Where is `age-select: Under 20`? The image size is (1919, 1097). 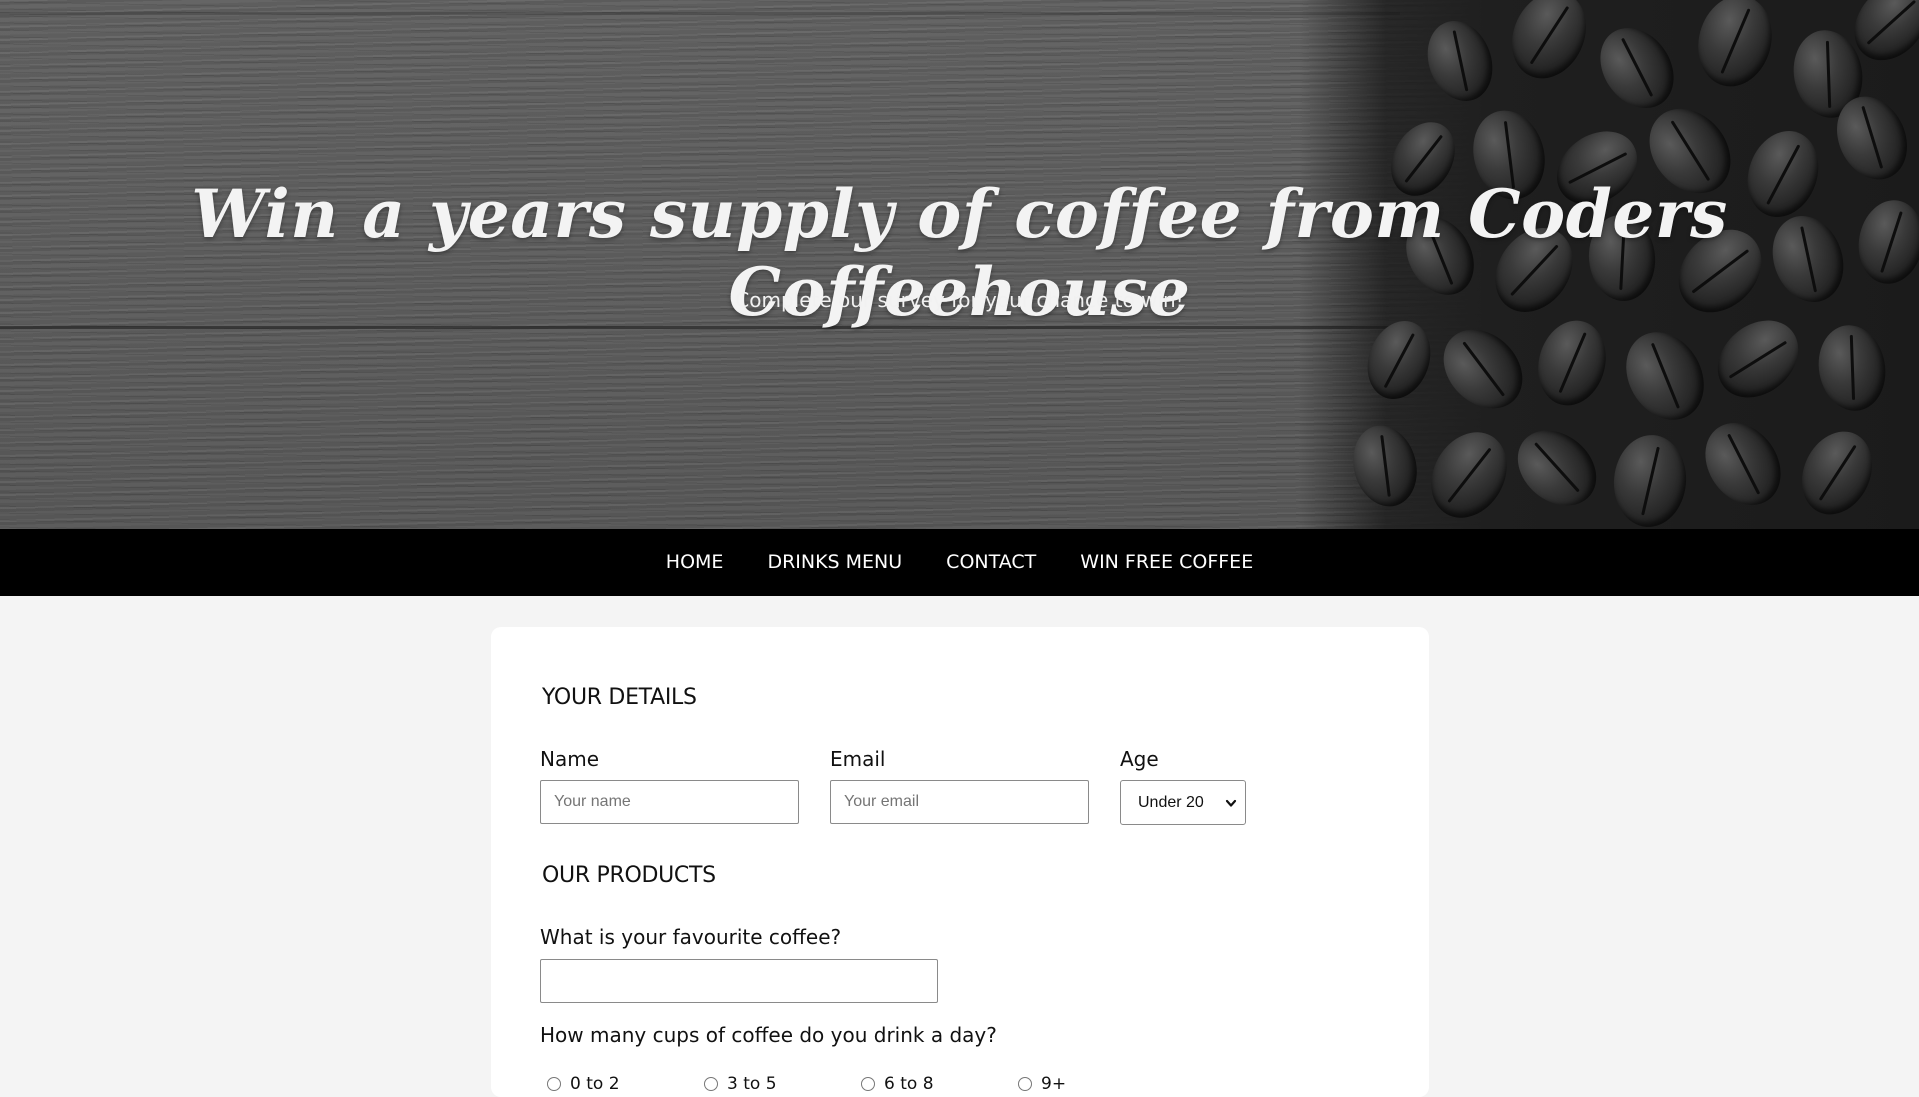 age-select: Under 20 is located at coordinates (1183, 802).